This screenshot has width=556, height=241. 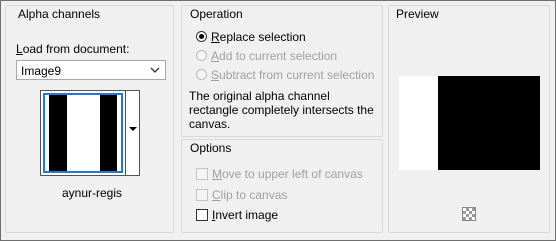 I want to click on load-from-document-label: Load from document:, so click(x=72, y=49).